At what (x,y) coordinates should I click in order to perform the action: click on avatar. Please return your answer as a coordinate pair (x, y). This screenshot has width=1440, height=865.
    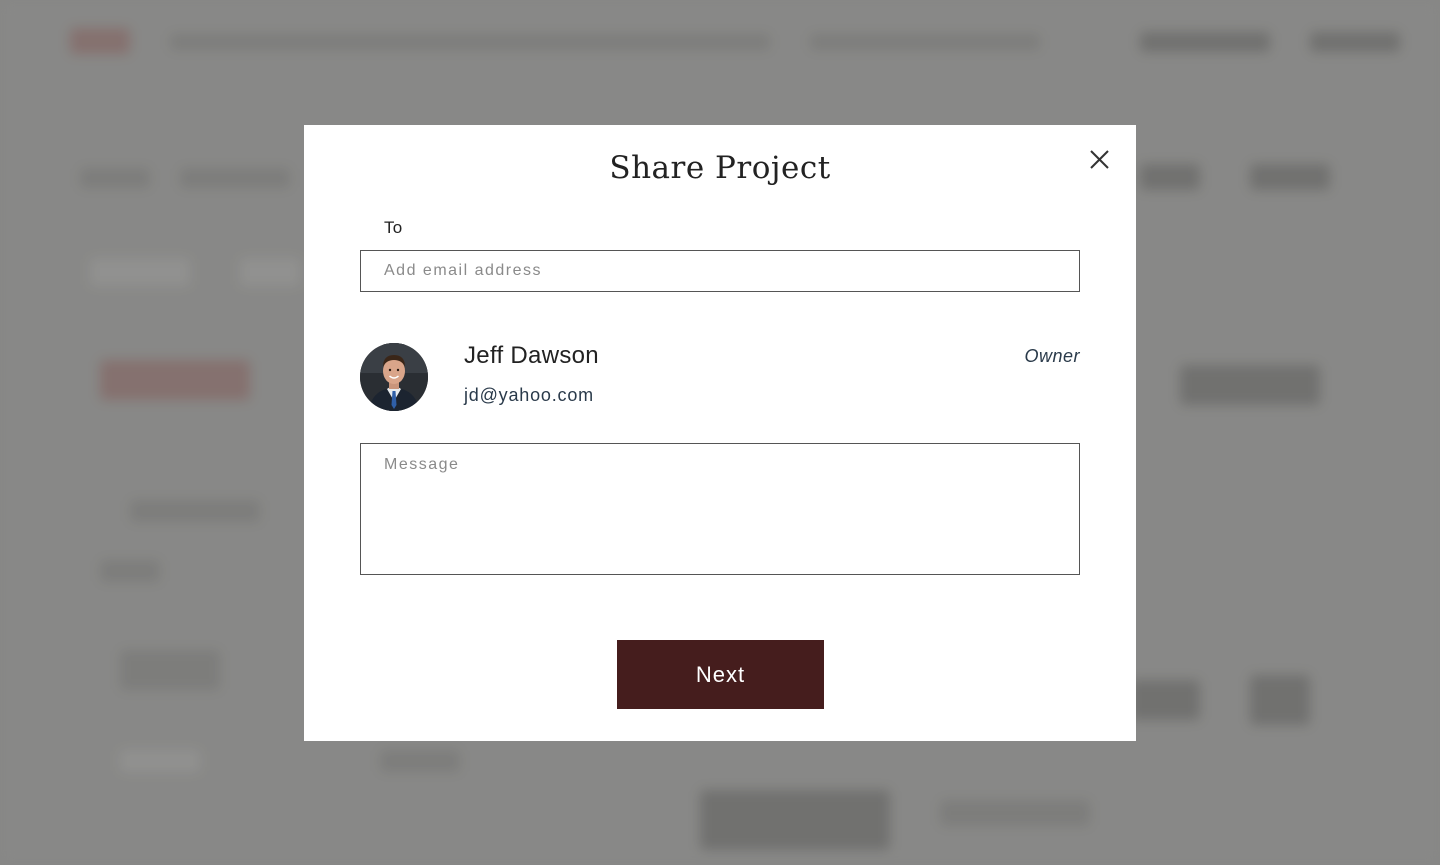
    Looking at the image, I should click on (394, 377).